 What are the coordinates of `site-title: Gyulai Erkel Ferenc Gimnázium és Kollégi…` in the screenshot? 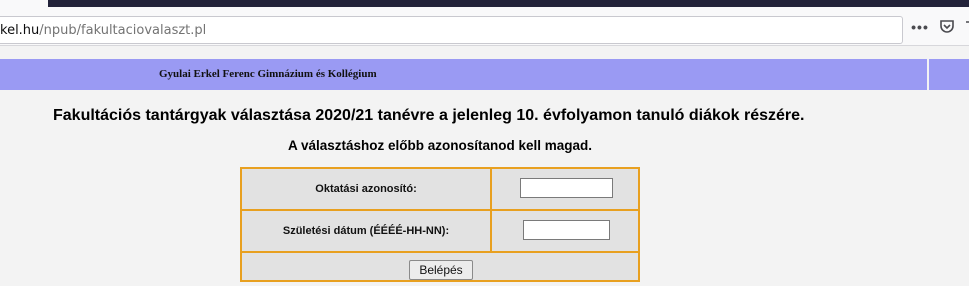 It's located at (268, 74).